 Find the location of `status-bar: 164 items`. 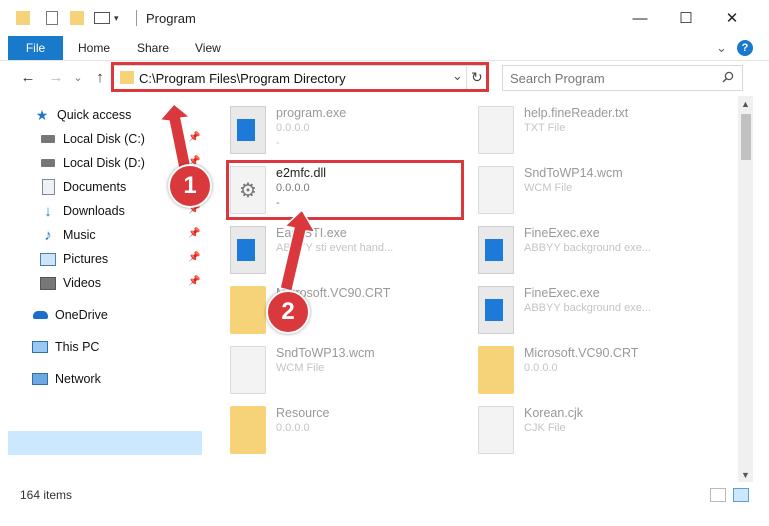

status-bar: 164 items is located at coordinates (384, 495).